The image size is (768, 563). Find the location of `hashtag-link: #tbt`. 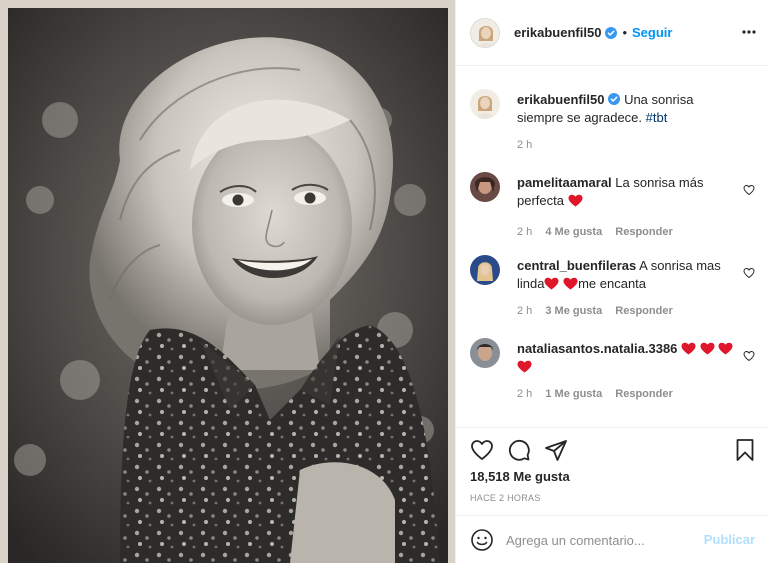

hashtag-link: #tbt is located at coordinates (657, 117).